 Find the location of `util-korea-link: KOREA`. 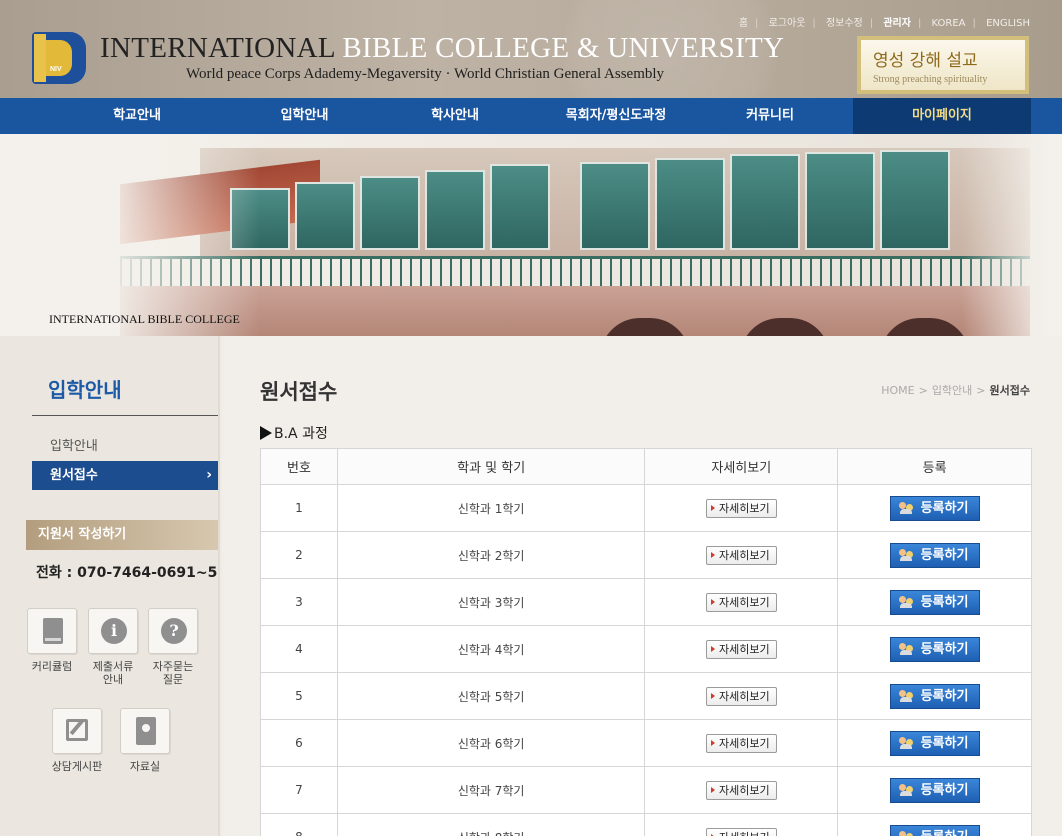

util-korea-link: KOREA is located at coordinates (949, 23).